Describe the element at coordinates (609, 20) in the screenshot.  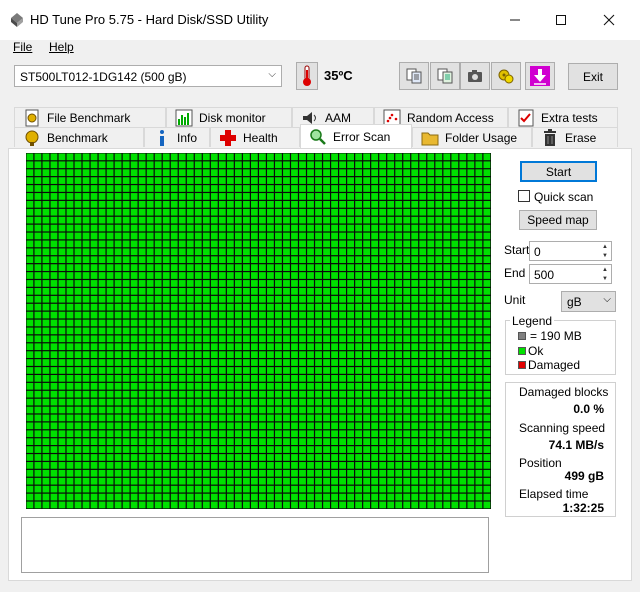
I see `close-button` at that location.